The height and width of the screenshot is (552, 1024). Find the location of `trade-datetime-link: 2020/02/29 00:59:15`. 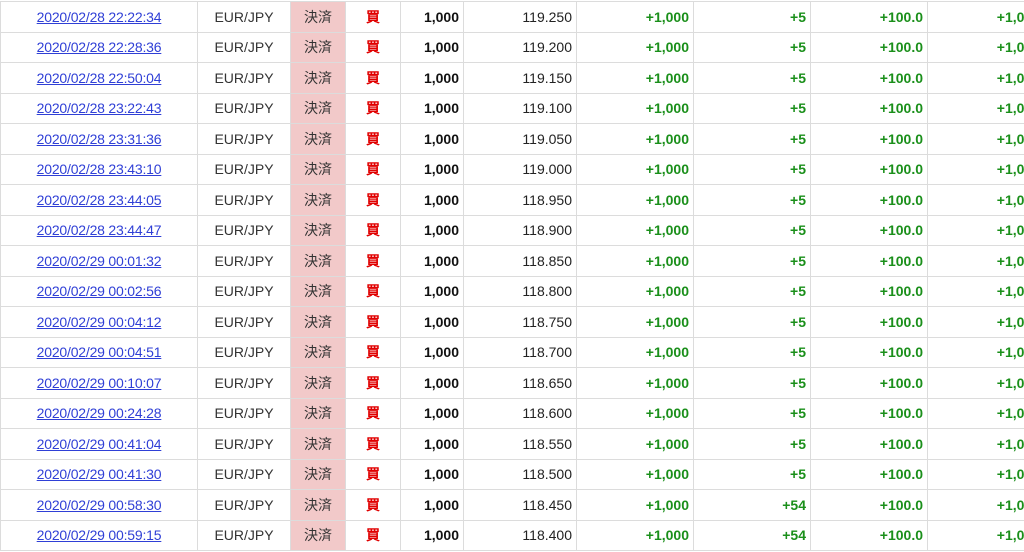

trade-datetime-link: 2020/02/29 00:59:15 is located at coordinates (99, 535).